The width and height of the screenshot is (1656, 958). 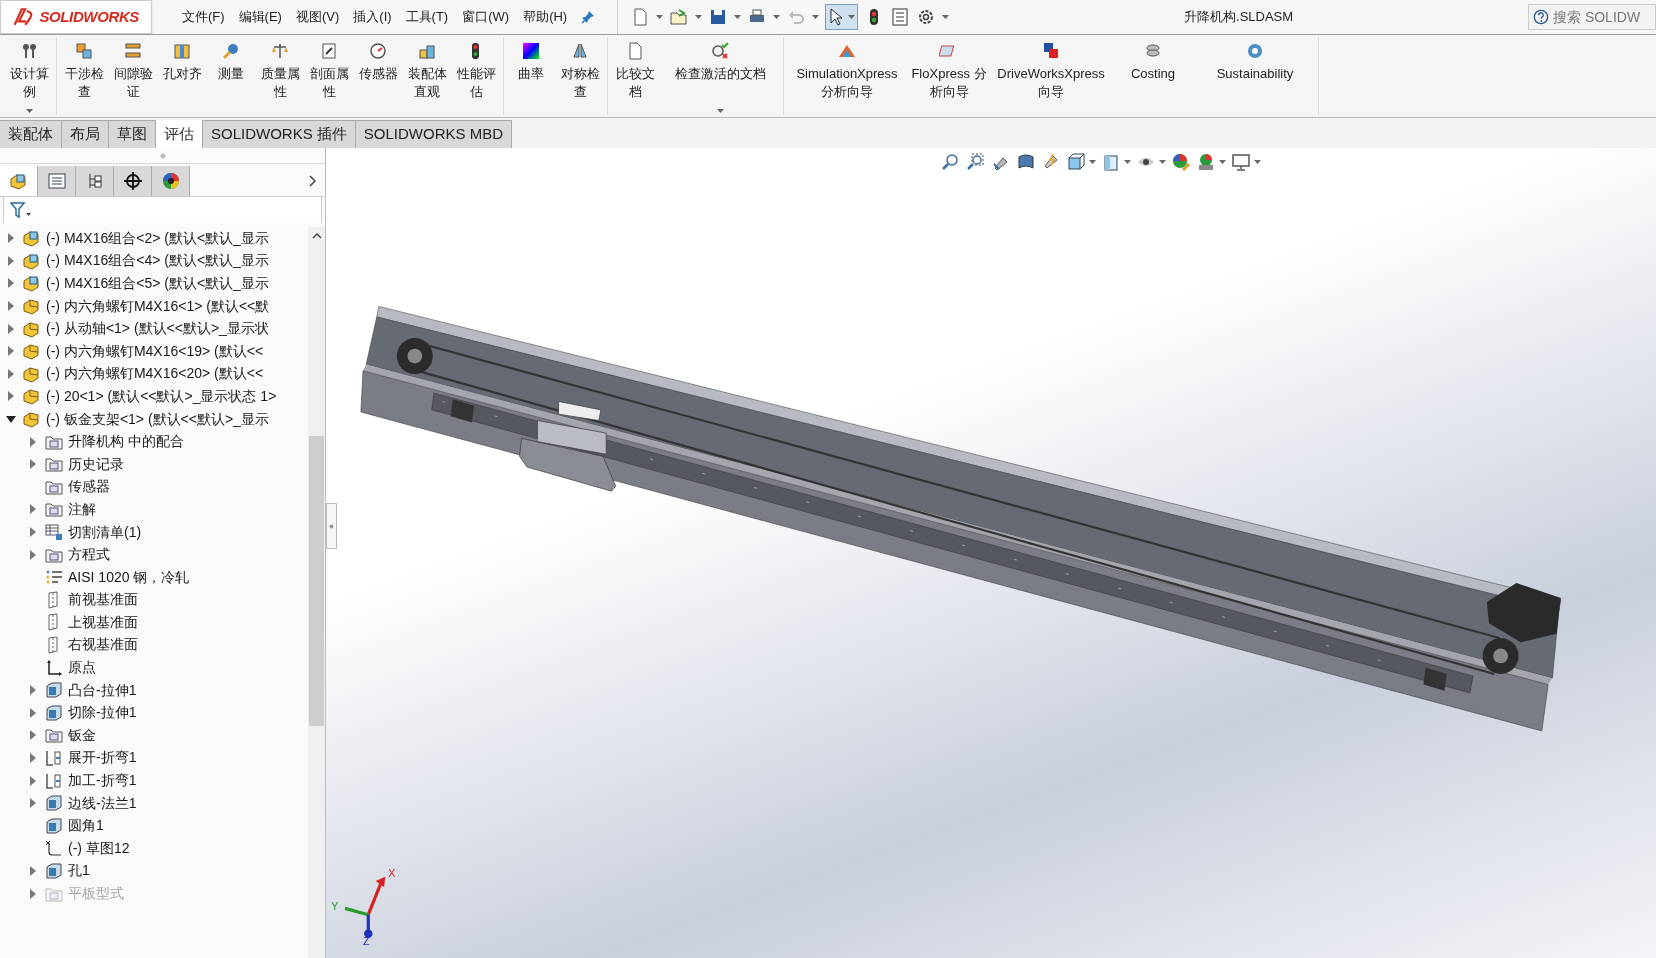 I want to click on monitor-icon, so click(x=1241, y=162).